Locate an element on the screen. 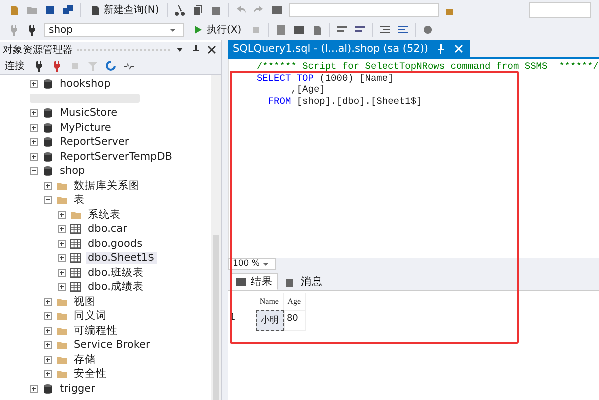 The width and height of the screenshot is (599, 400). play-icon is located at coordinates (198, 30).